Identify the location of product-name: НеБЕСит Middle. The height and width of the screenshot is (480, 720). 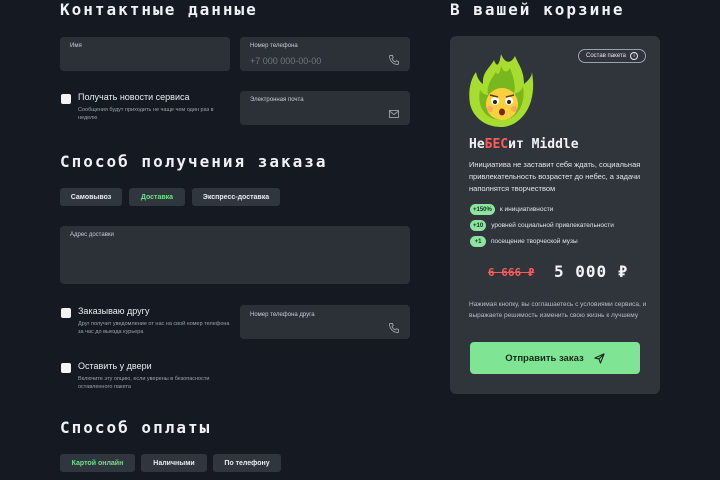
(524, 144).